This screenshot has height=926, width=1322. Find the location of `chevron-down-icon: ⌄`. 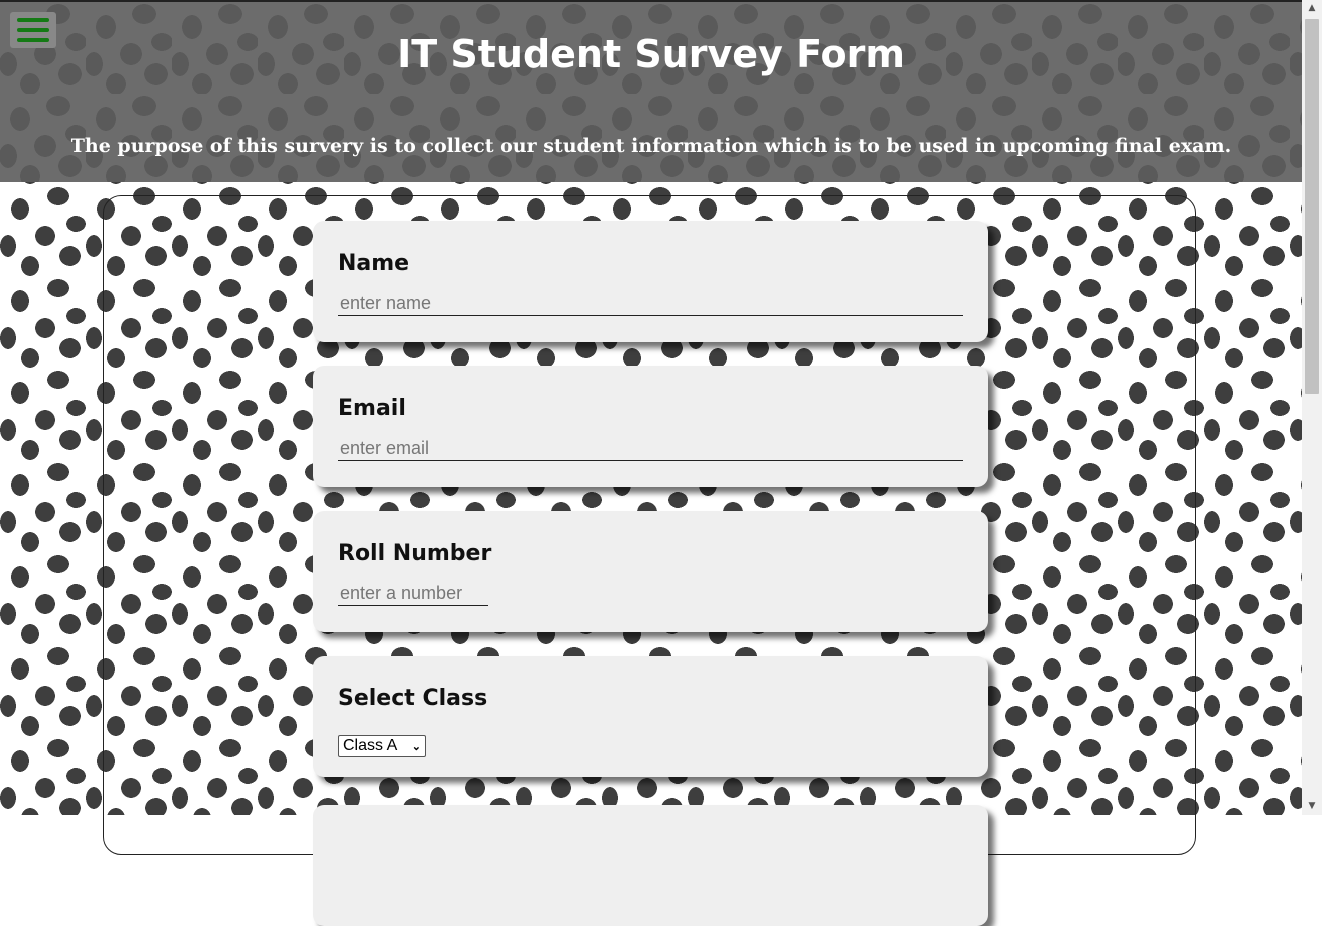

chevron-down-icon: ⌄ is located at coordinates (416, 746).